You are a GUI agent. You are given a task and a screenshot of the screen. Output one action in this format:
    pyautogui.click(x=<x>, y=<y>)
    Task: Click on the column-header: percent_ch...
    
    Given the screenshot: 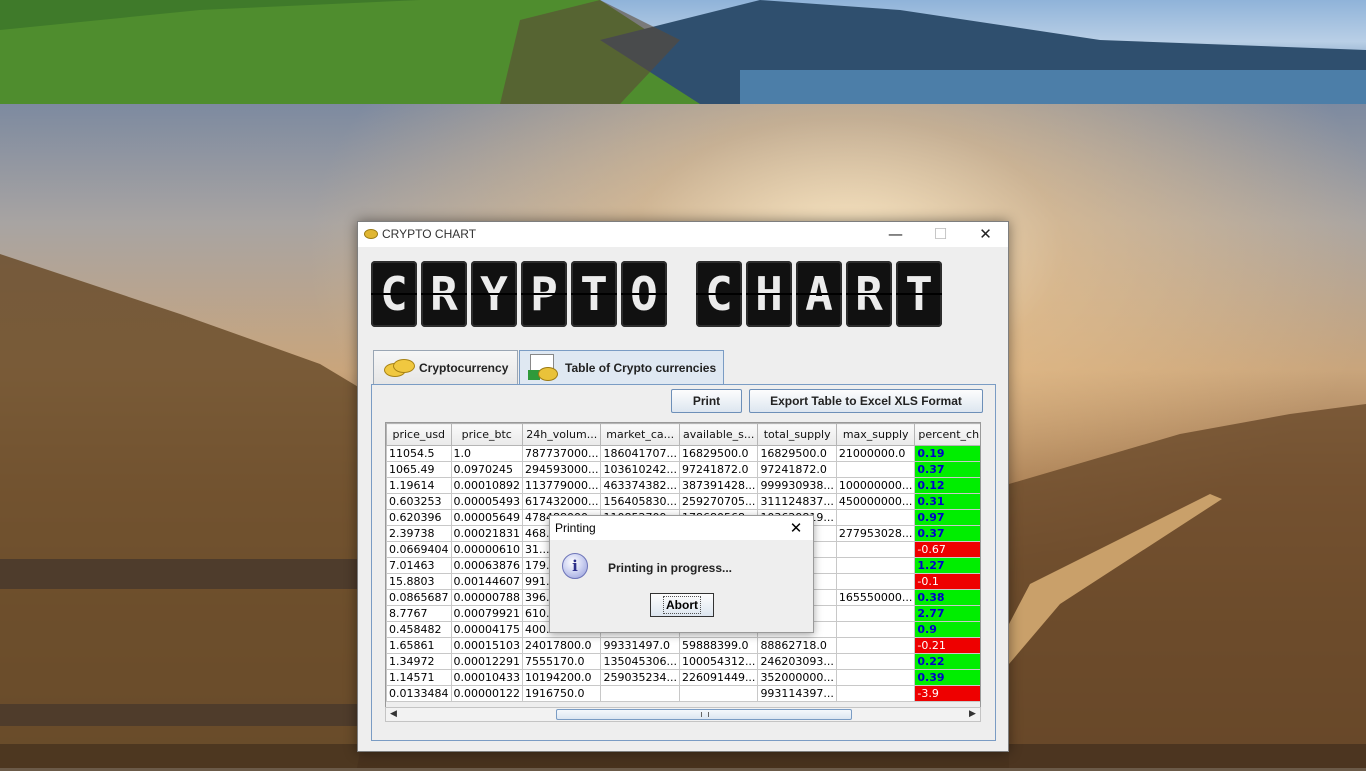 What is the action you would take?
    pyautogui.click(x=947, y=434)
    